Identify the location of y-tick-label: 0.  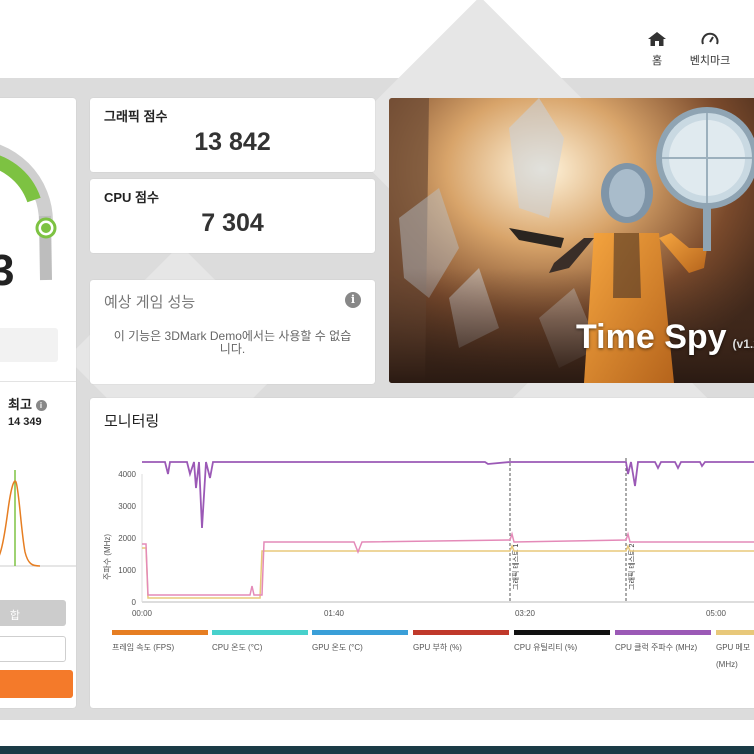
(134, 602).